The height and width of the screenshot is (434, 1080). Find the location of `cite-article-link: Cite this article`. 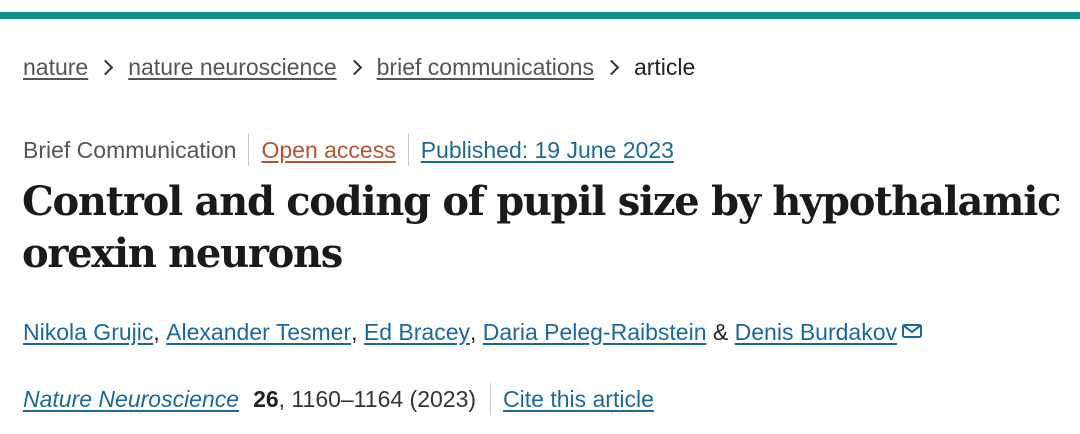

cite-article-link: Cite this article is located at coordinates (578, 399).